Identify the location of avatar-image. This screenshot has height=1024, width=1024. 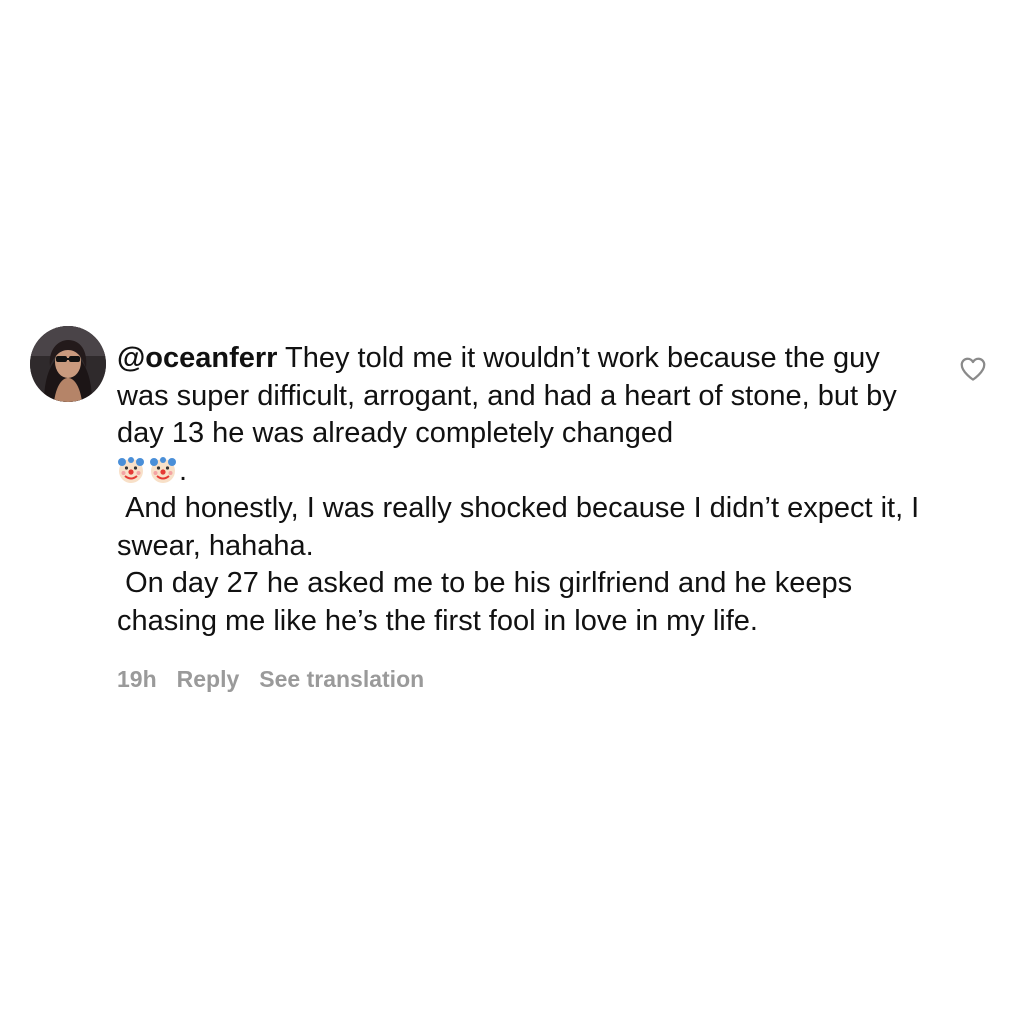
(68, 364).